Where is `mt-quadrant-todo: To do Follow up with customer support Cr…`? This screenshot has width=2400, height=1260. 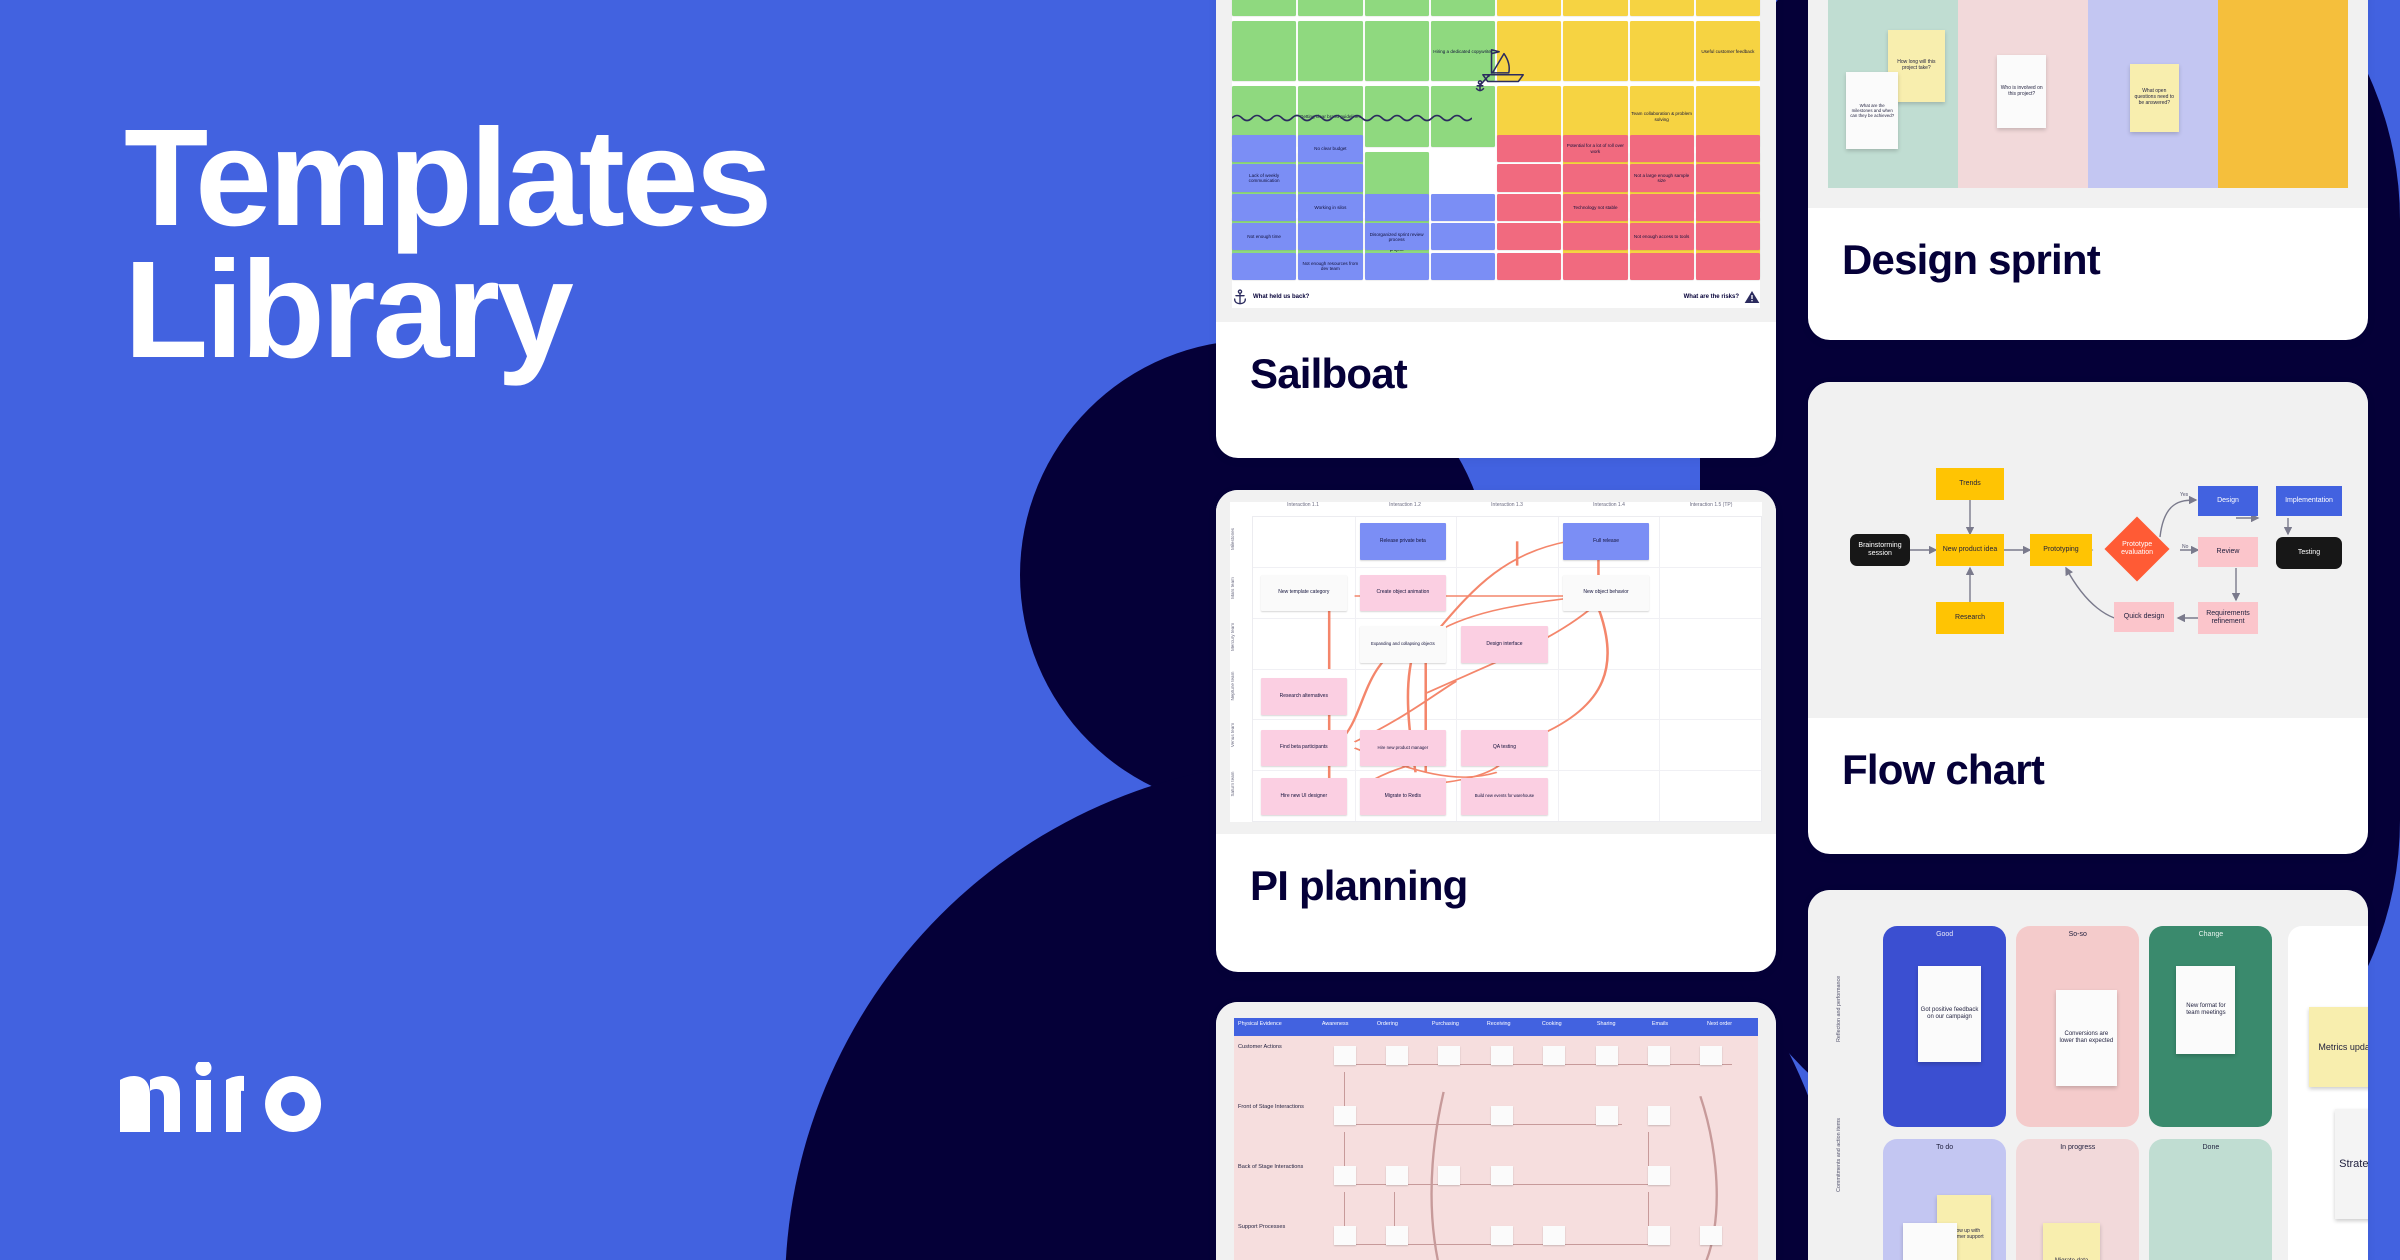
mt-quadrant-todo: To do Follow up with customer support Cr… is located at coordinates (1945, 1199).